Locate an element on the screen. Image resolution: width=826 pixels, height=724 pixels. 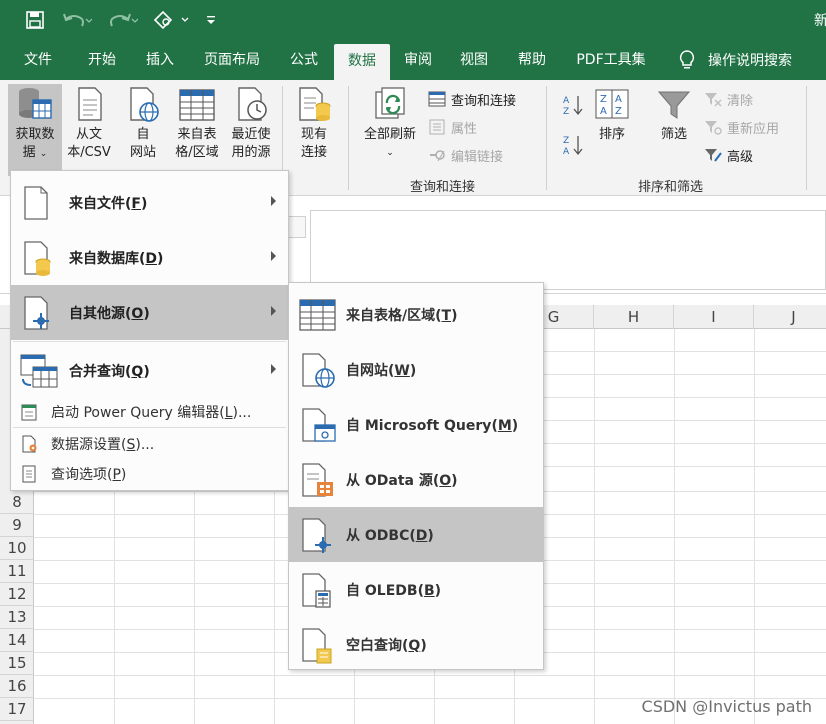
web-icon is located at coordinates (318, 370).